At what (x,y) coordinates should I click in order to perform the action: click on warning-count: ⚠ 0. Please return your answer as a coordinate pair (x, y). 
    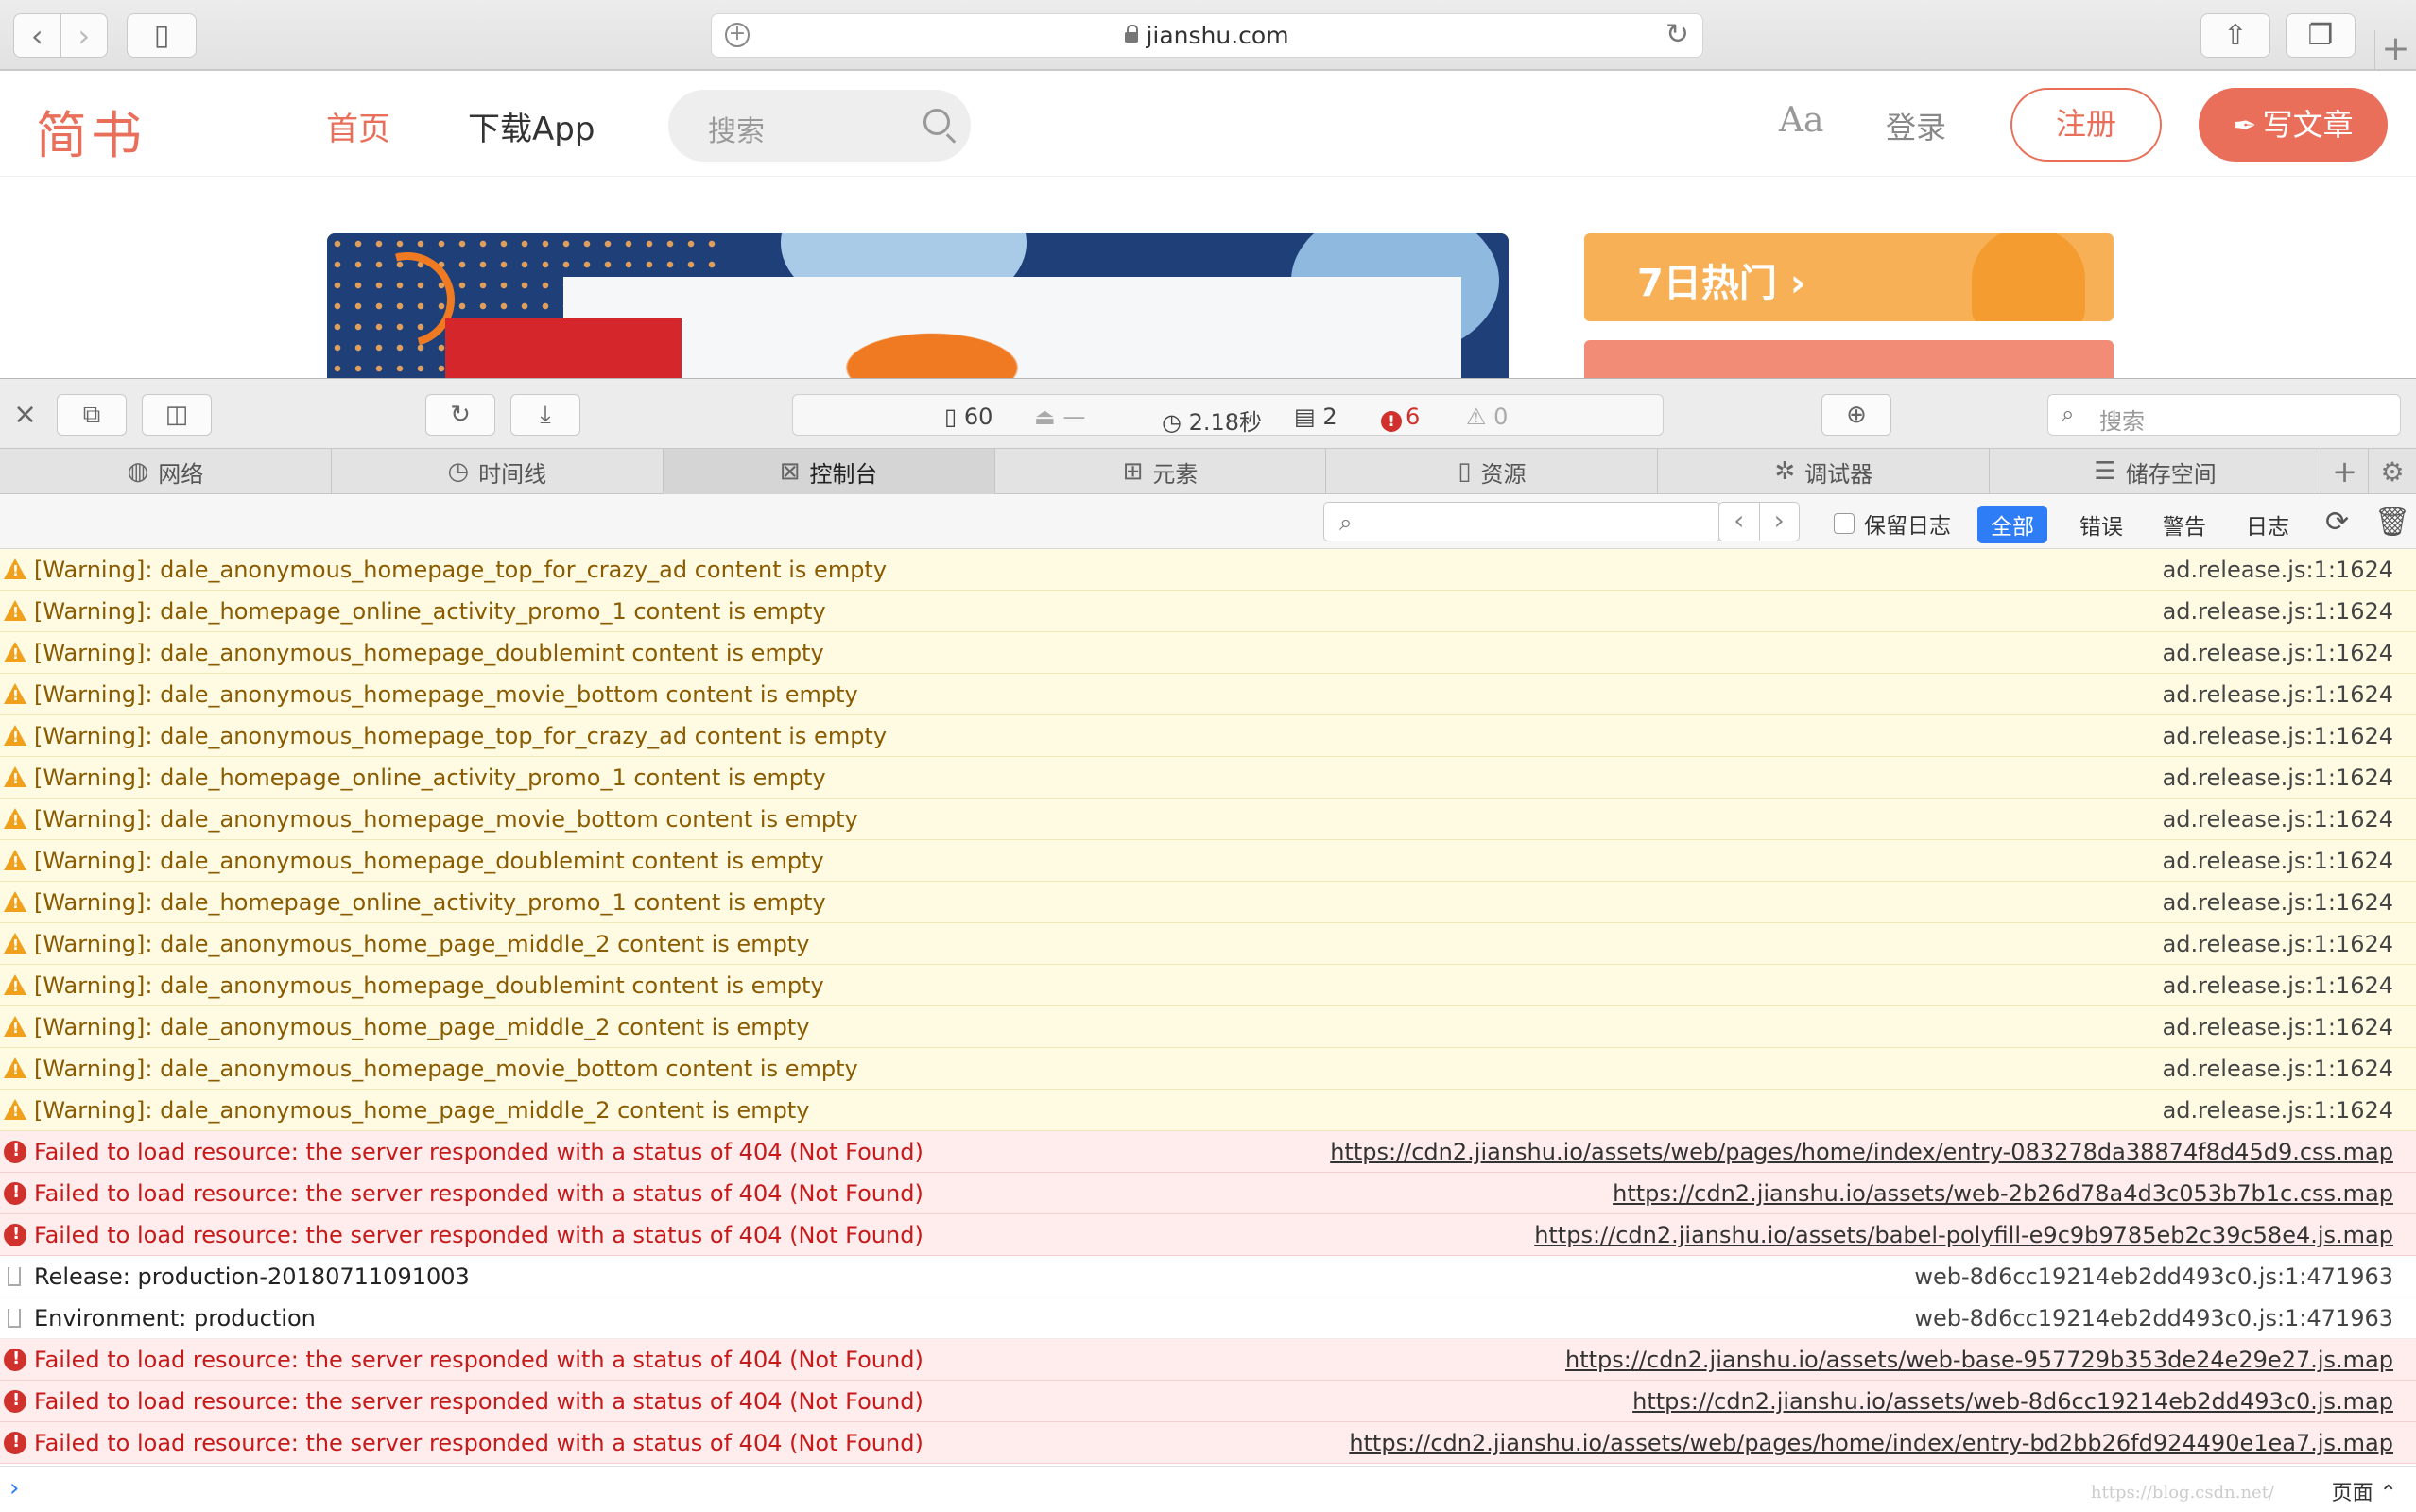
    Looking at the image, I should click on (1487, 417).